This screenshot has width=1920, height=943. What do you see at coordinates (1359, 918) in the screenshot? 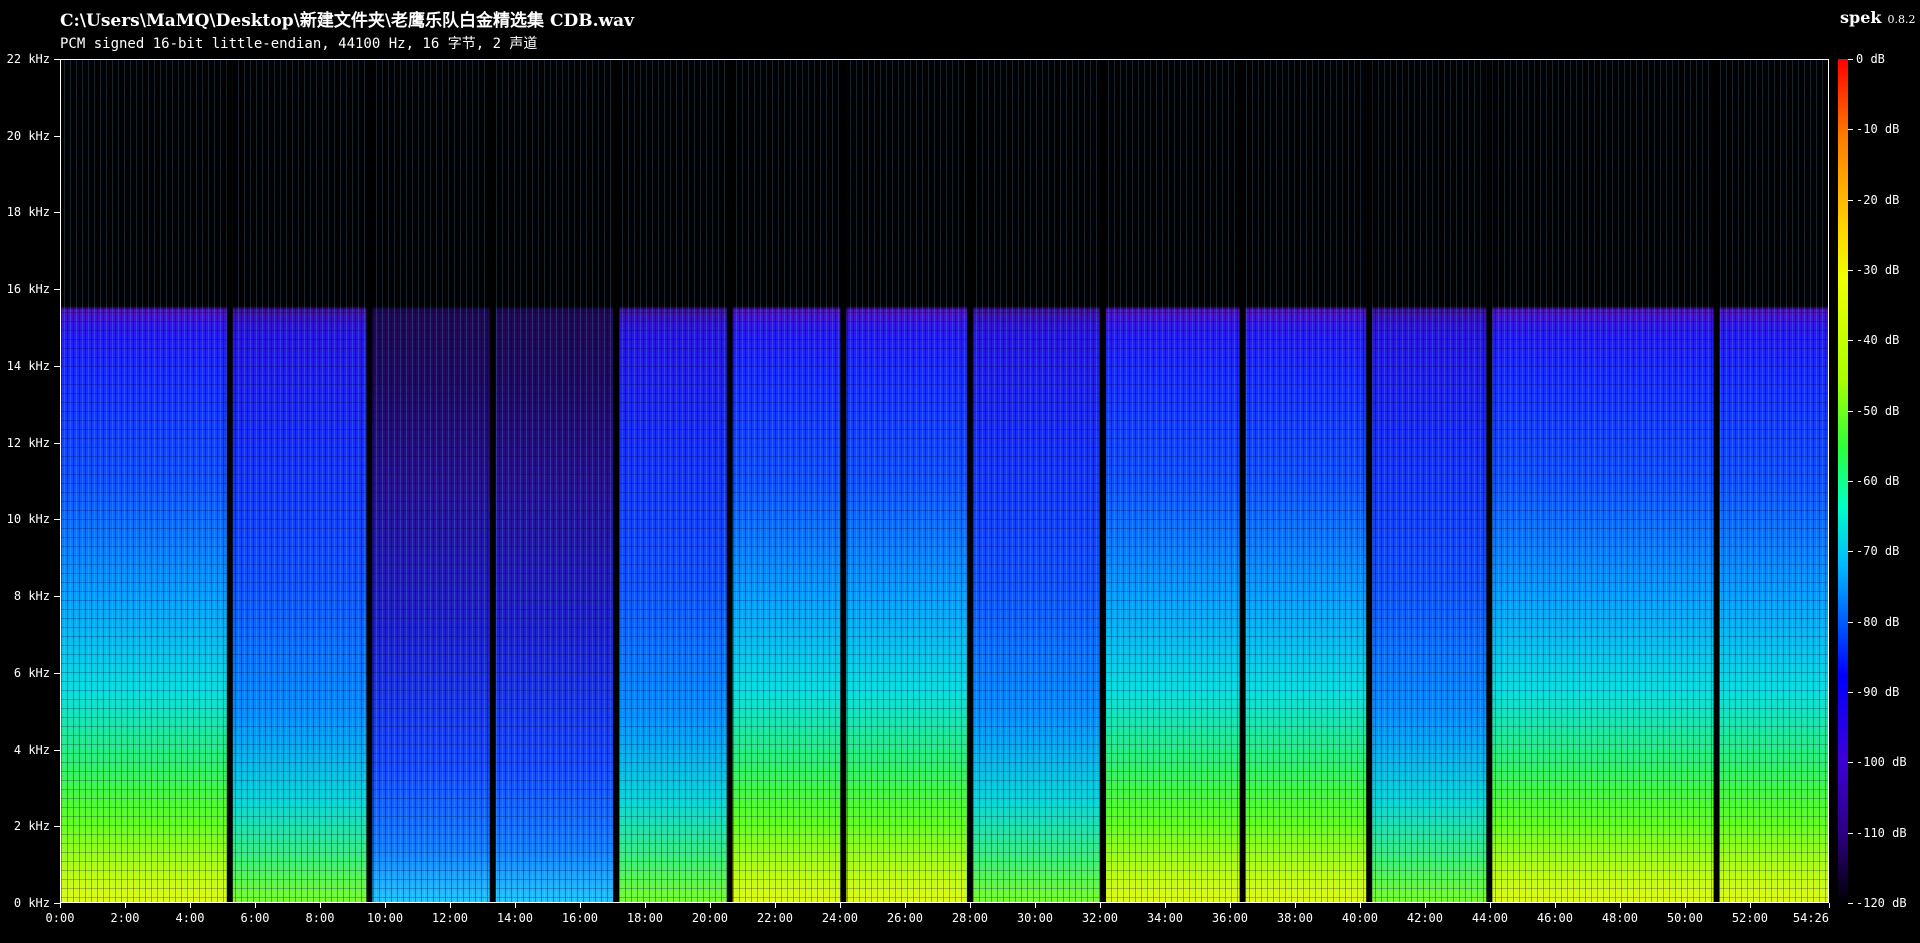
I see `time-tick-label: 40:00` at bounding box center [1359, 918].